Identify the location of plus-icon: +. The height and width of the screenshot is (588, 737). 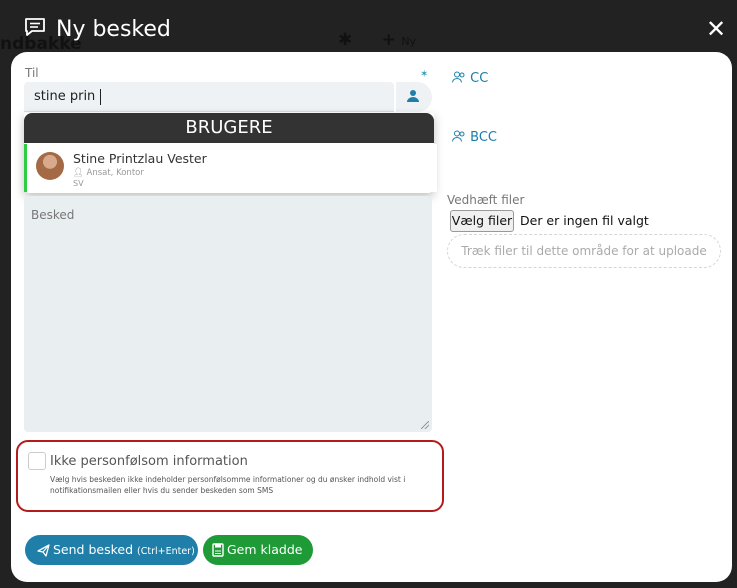
(388, 40).